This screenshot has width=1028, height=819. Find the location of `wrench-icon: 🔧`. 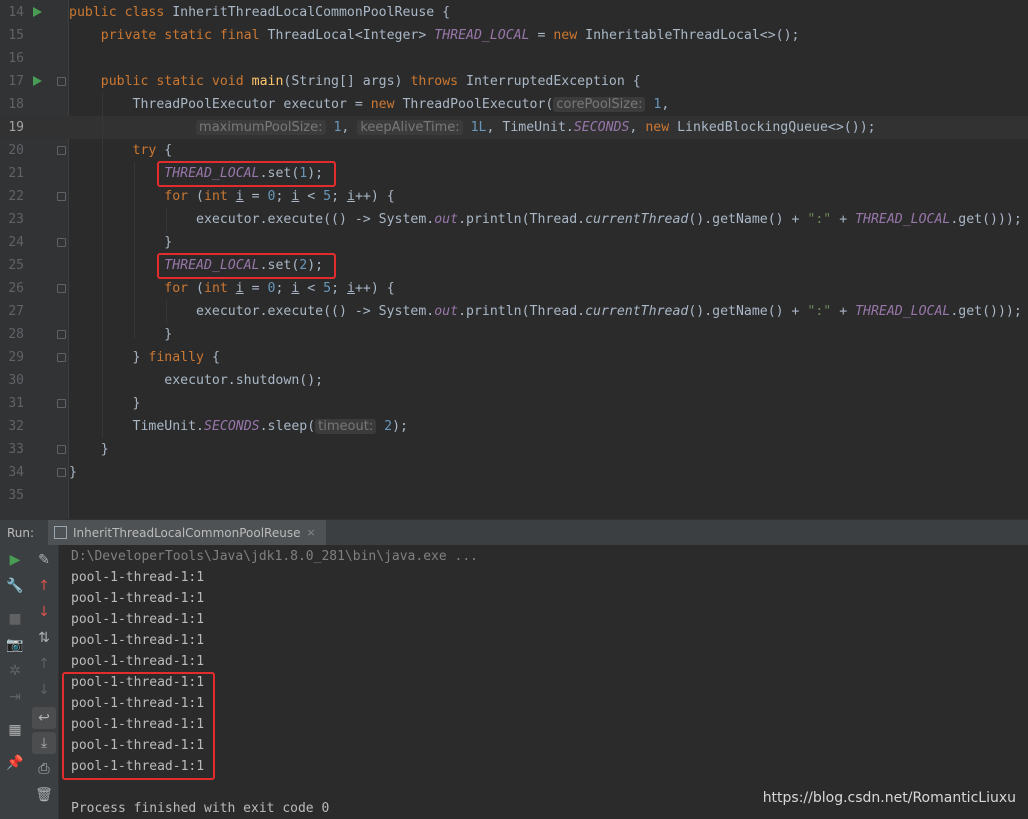

wrench-icon: 🔧 is located at coordinates (15, 586).